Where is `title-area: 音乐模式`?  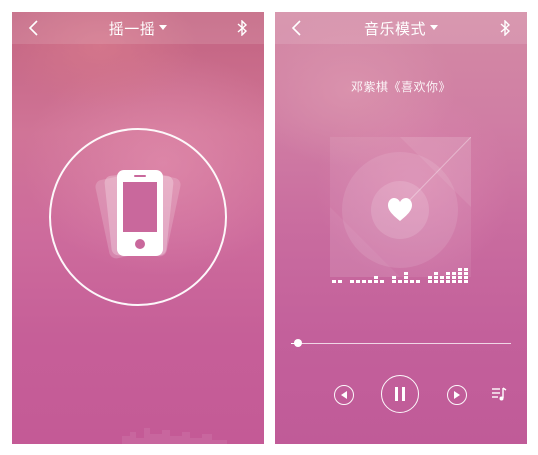 title-area: 音乐模式 is located at coordinates (401, 28).